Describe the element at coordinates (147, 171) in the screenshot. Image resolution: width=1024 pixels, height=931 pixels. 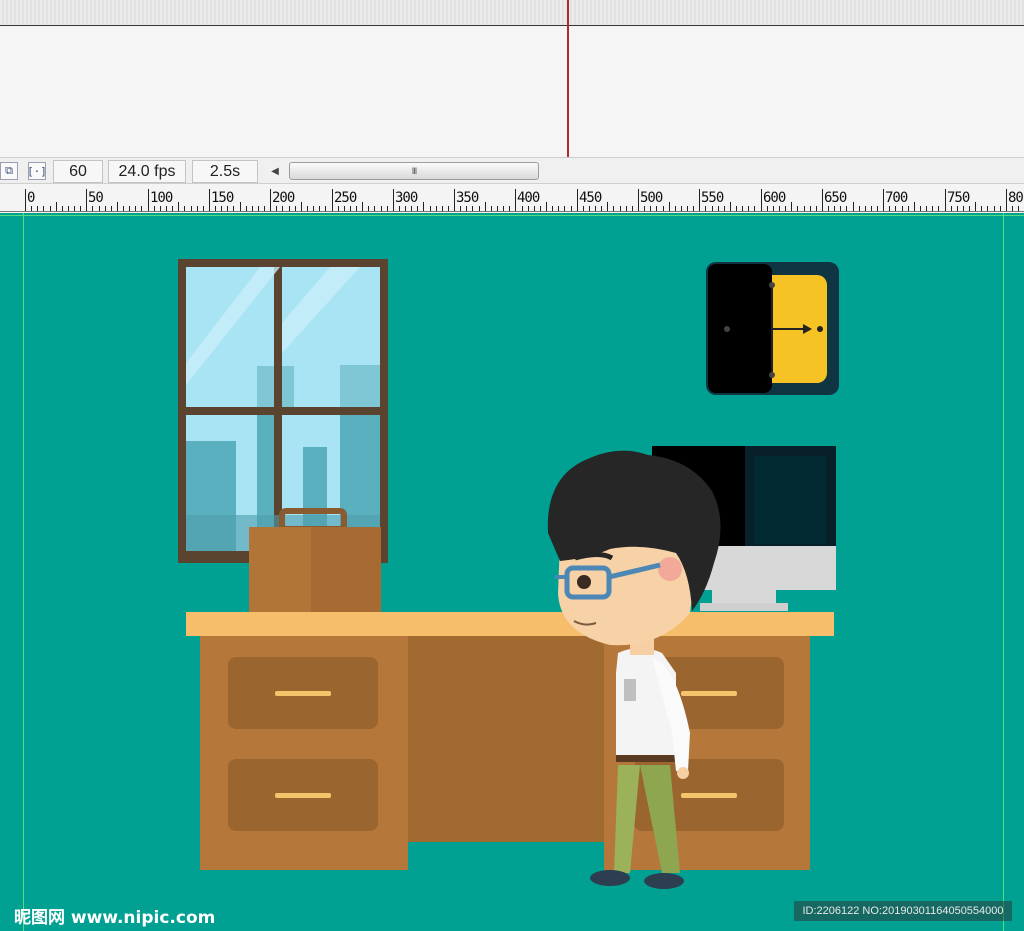
I see `frame-rate-field: 24.0 fps` at that location.